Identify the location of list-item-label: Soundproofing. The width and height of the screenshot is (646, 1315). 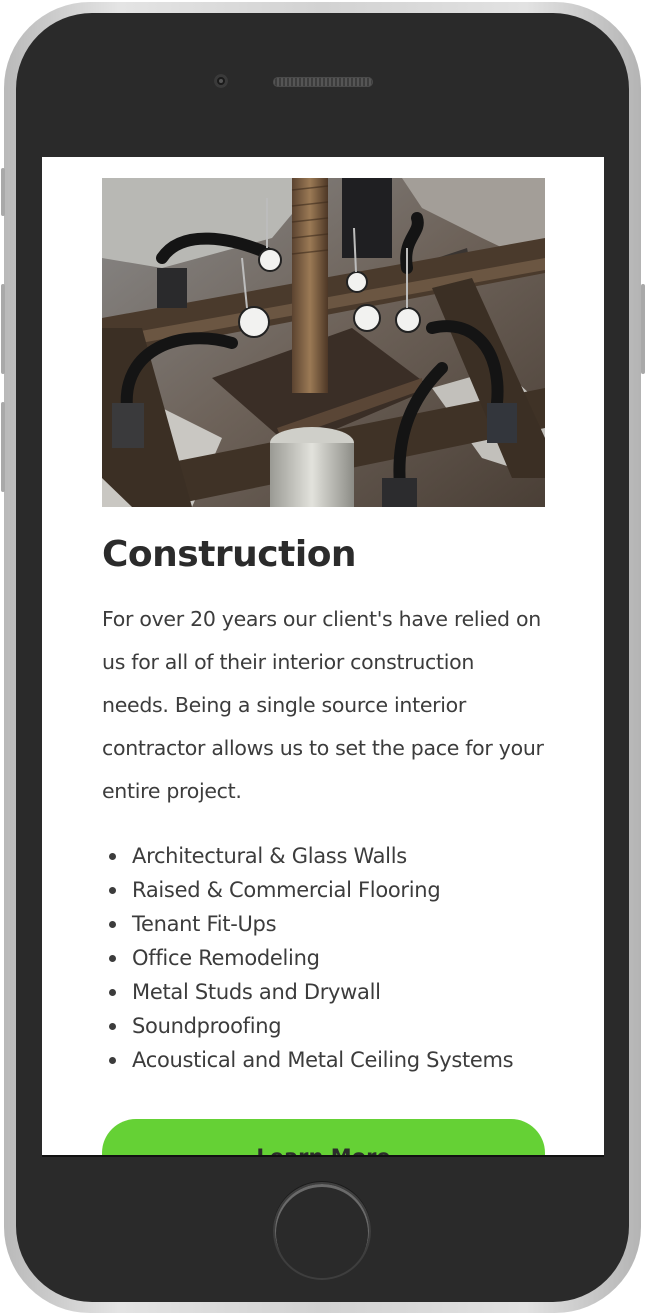
(207, 1026).